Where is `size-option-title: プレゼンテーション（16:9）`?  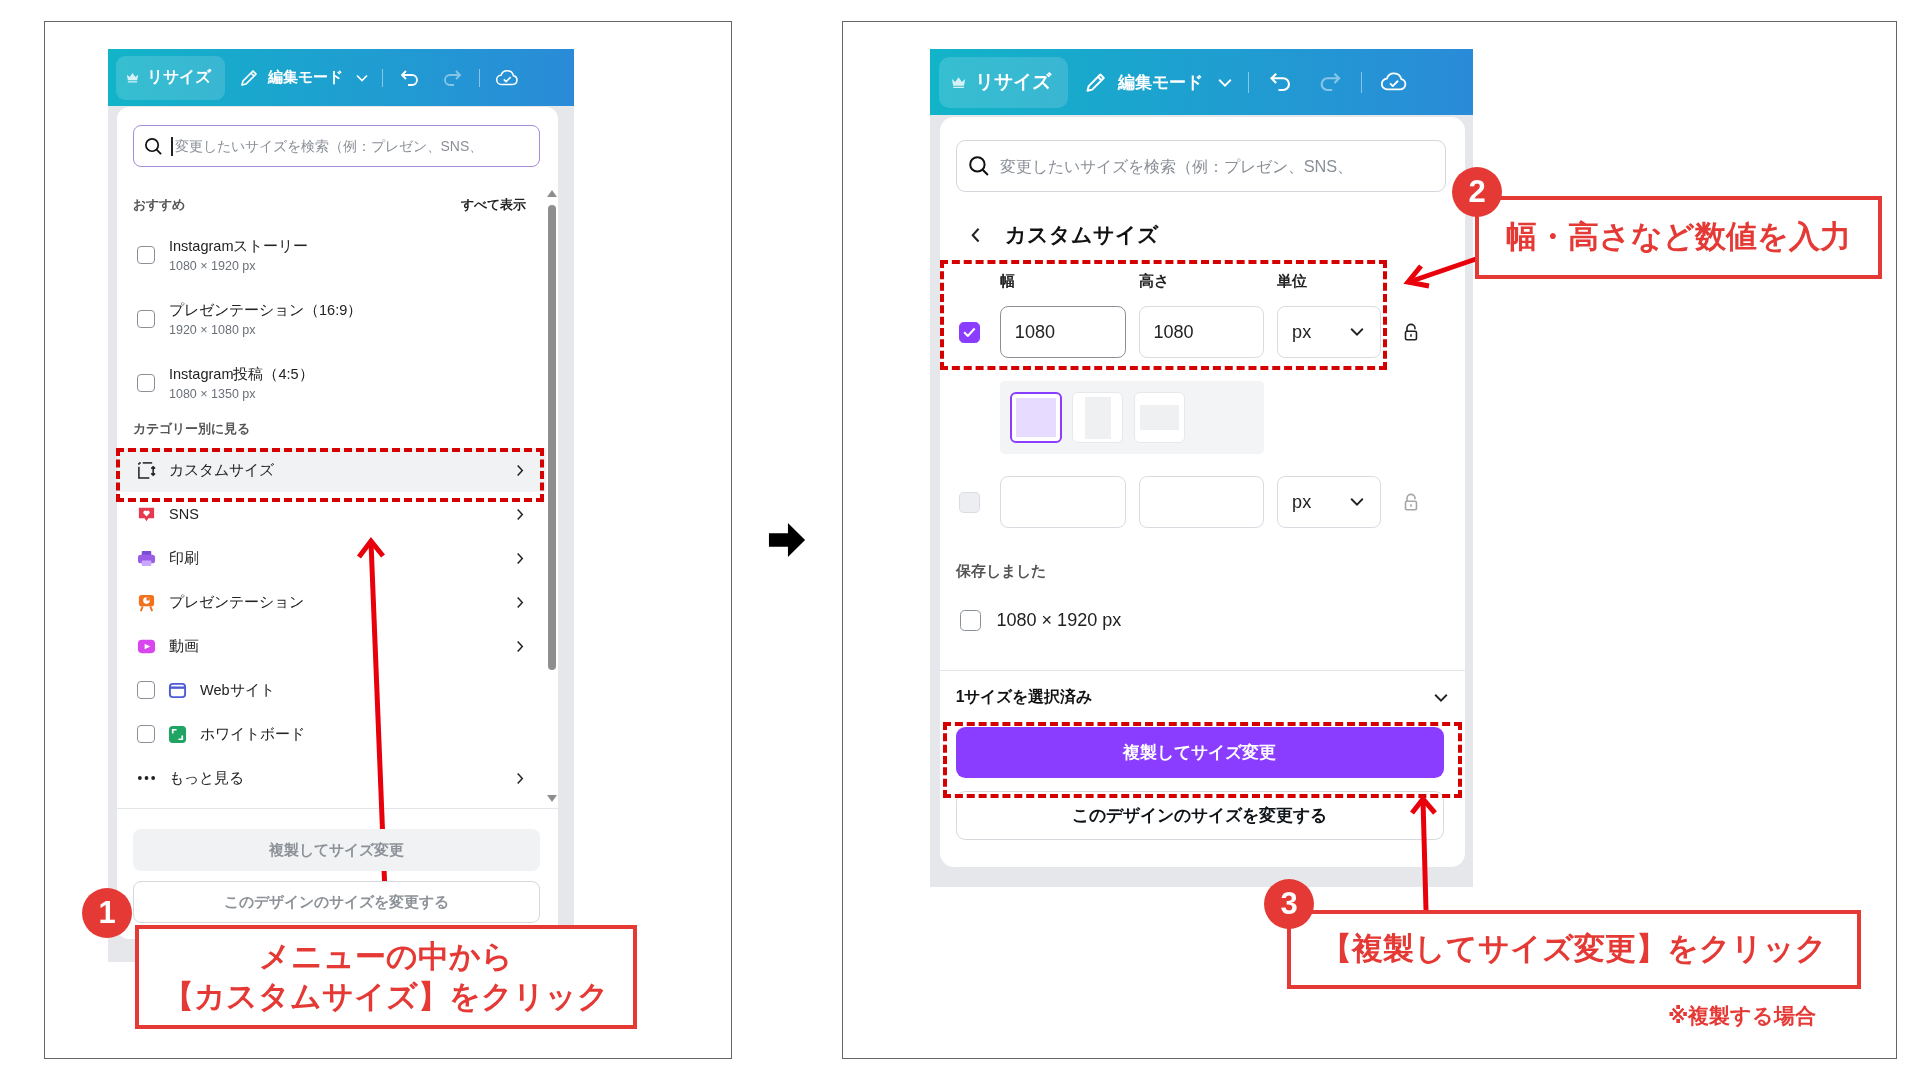
size-option-title: プレゼンテーション（16:9） is located at coordinates (266, 310).